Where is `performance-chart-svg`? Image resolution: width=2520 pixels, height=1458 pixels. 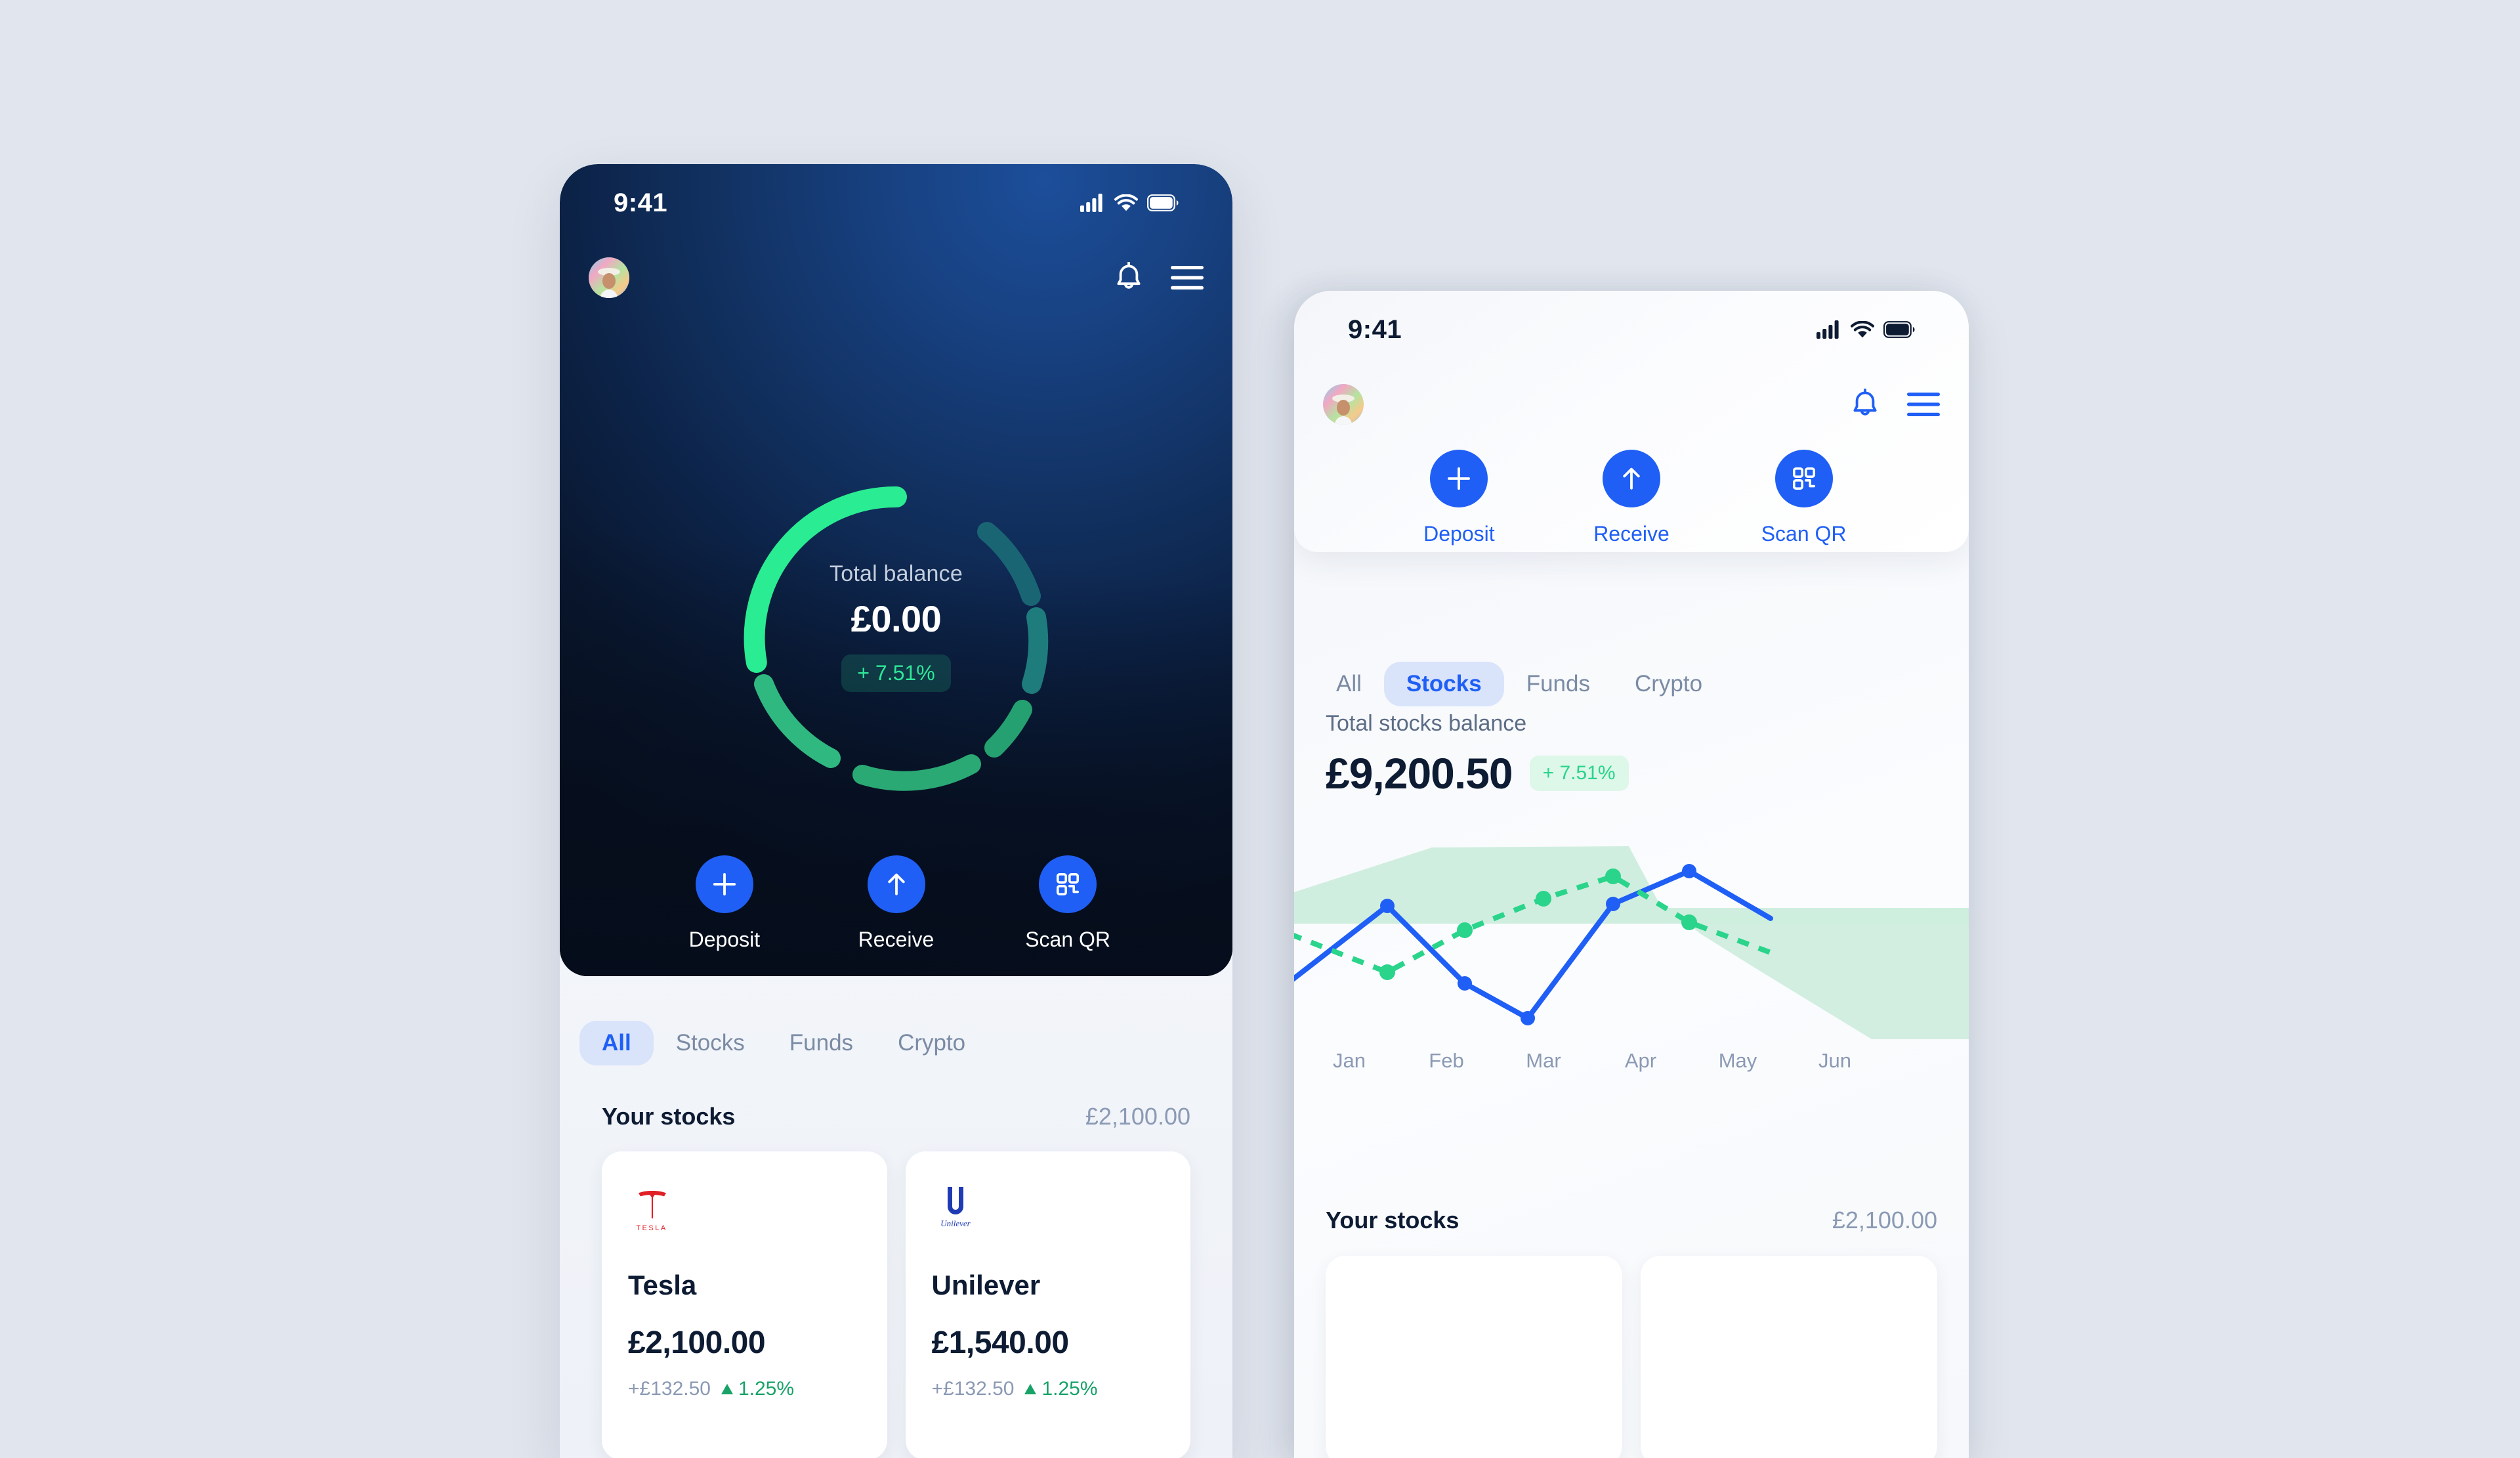 performance-chart-svg is located at coordinates (1631, 942).